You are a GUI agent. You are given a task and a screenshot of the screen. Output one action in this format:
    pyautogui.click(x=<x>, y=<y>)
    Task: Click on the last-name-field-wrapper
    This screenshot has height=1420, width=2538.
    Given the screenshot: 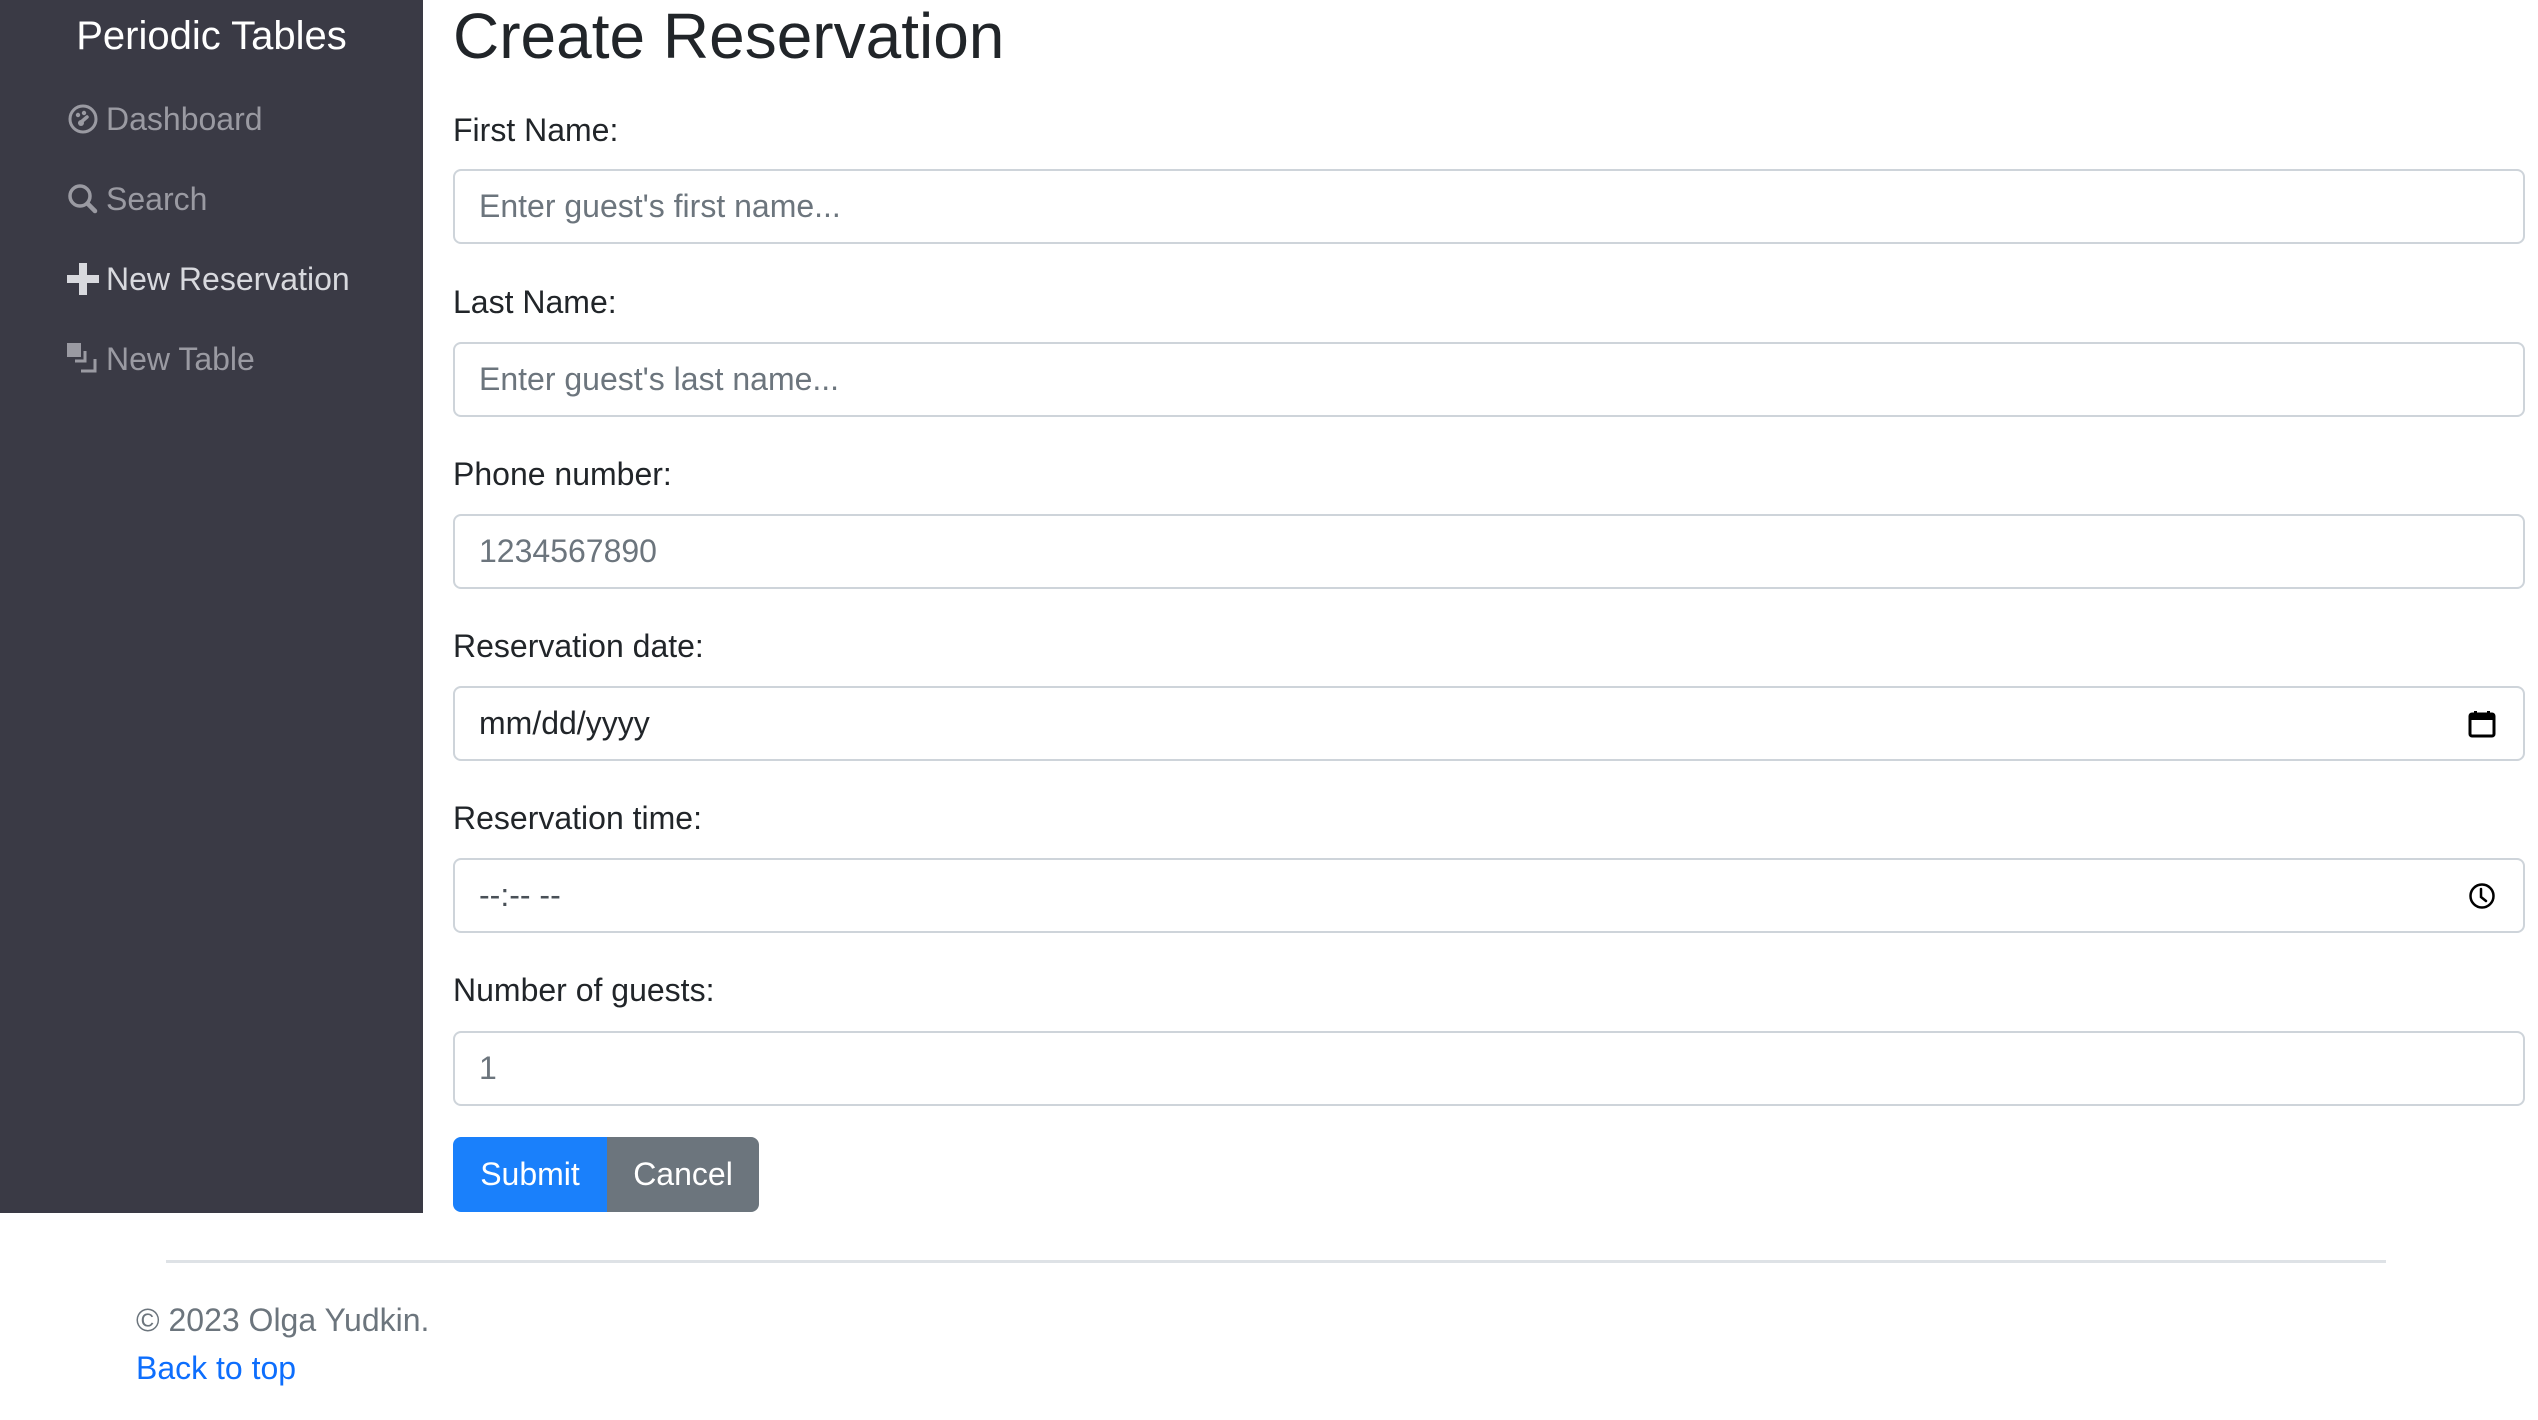 What is the action you would take?
    pyautogui.click(x=1489, y=379)
    